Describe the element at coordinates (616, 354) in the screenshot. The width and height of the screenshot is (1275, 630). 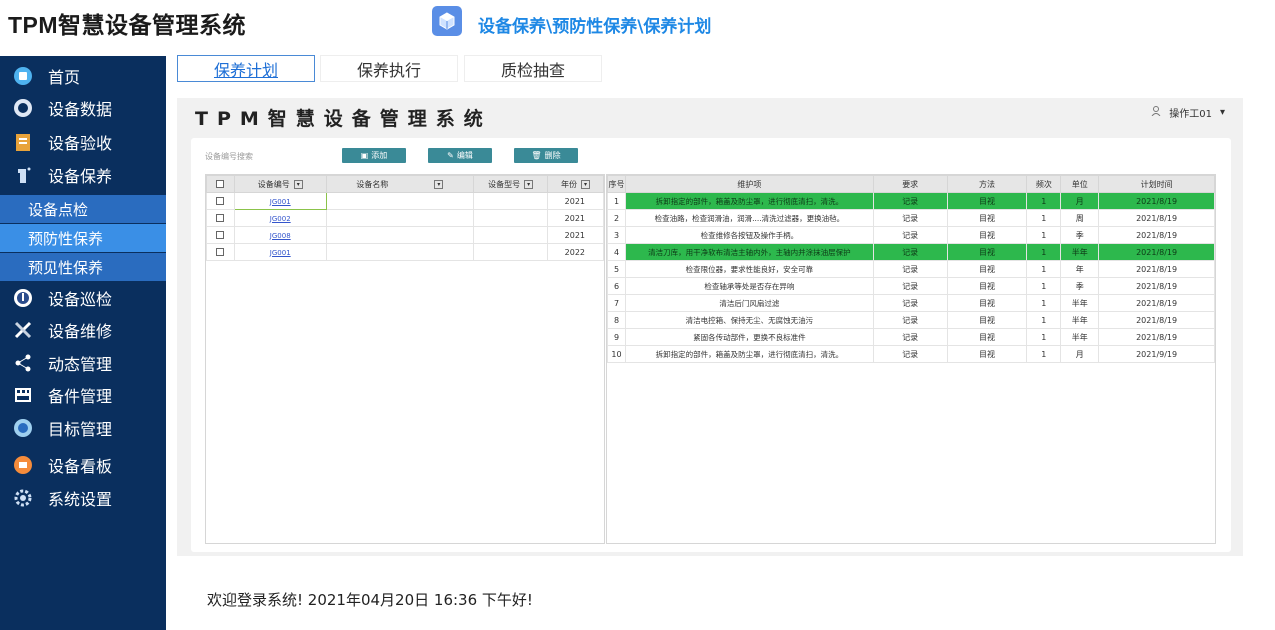
I see `row-no-cell: 10` at that location.